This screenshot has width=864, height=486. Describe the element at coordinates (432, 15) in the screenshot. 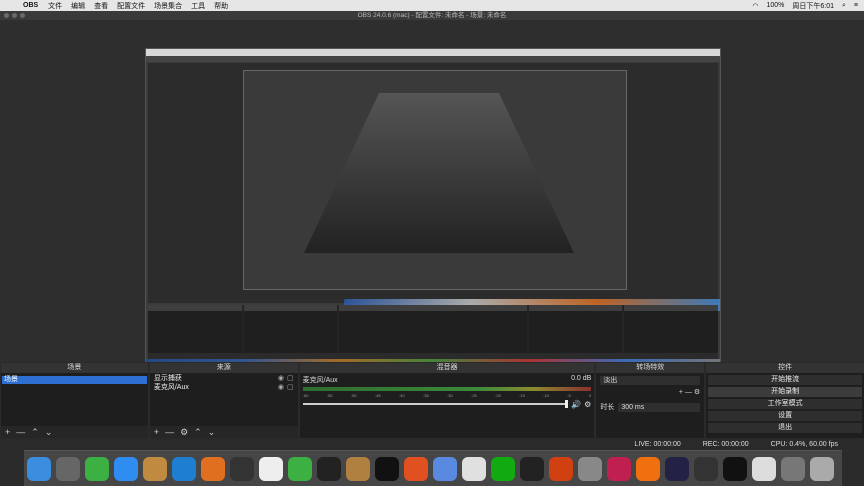

I see `window-titlebar: OBS 24.0.6 (mac) - 配置文件: 未命名 - 场景: 未命名` at that location.